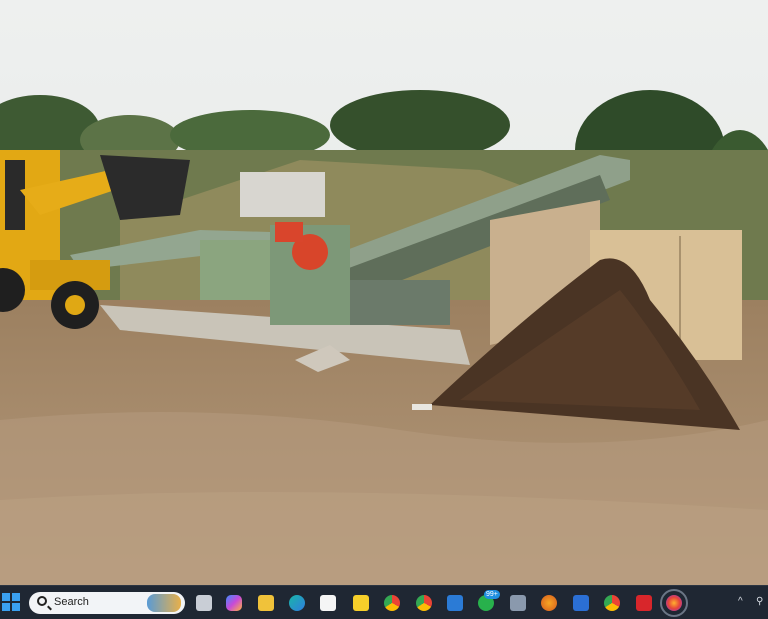  I want to click on whatsapp-unread-badge: 99+, so click(492, 594).